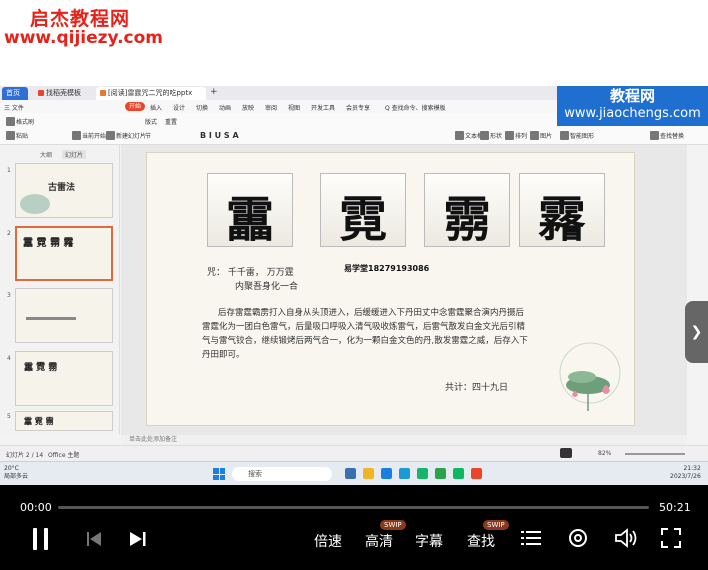 The image size is (708, 570). What do you see at coordinates (404, 473) in the screenshot?
I see `store-icon` at bounding box center [404, 473].